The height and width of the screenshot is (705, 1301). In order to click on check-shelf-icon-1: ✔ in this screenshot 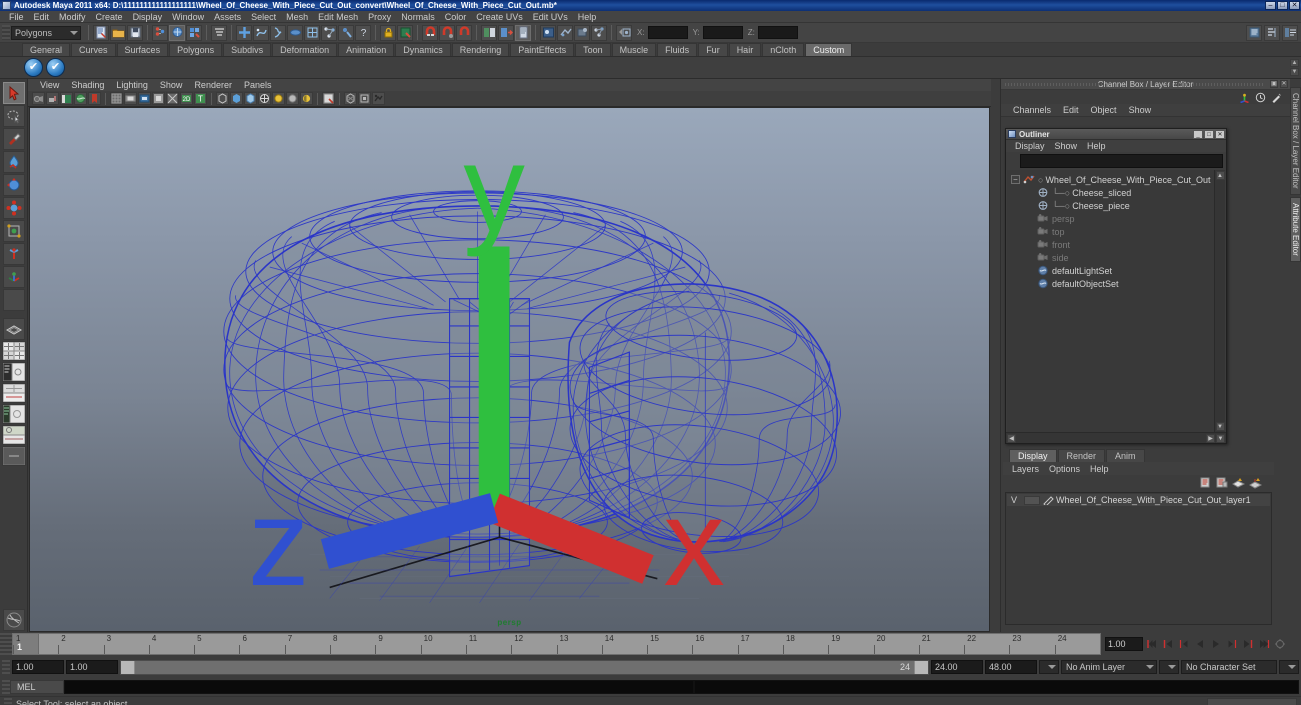, I will do `click(33, 67)`.